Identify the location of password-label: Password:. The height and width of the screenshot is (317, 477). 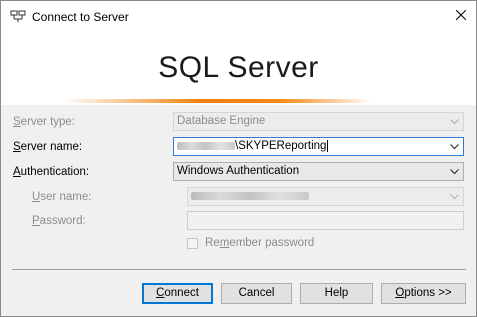
(59, 221).